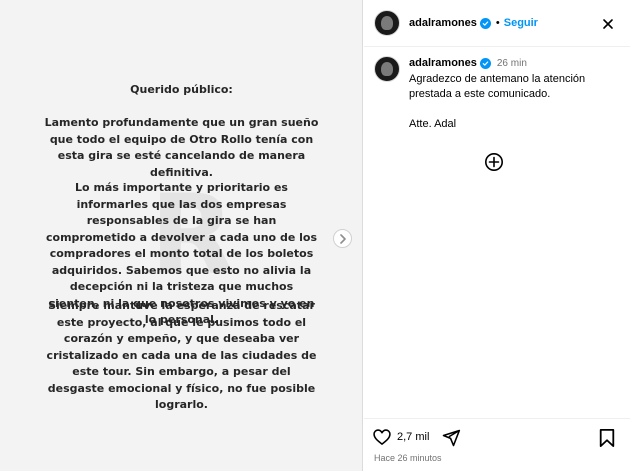  What do you see at coordinates (511, 63) in the screenshot?
I see `caption-time: 26 min` at bounding box center [511, 63].